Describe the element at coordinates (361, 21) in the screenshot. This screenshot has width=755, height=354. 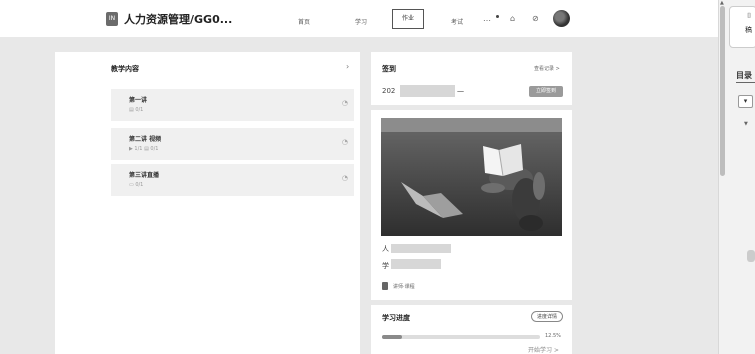
I see `tab-study: 学习` at that location.